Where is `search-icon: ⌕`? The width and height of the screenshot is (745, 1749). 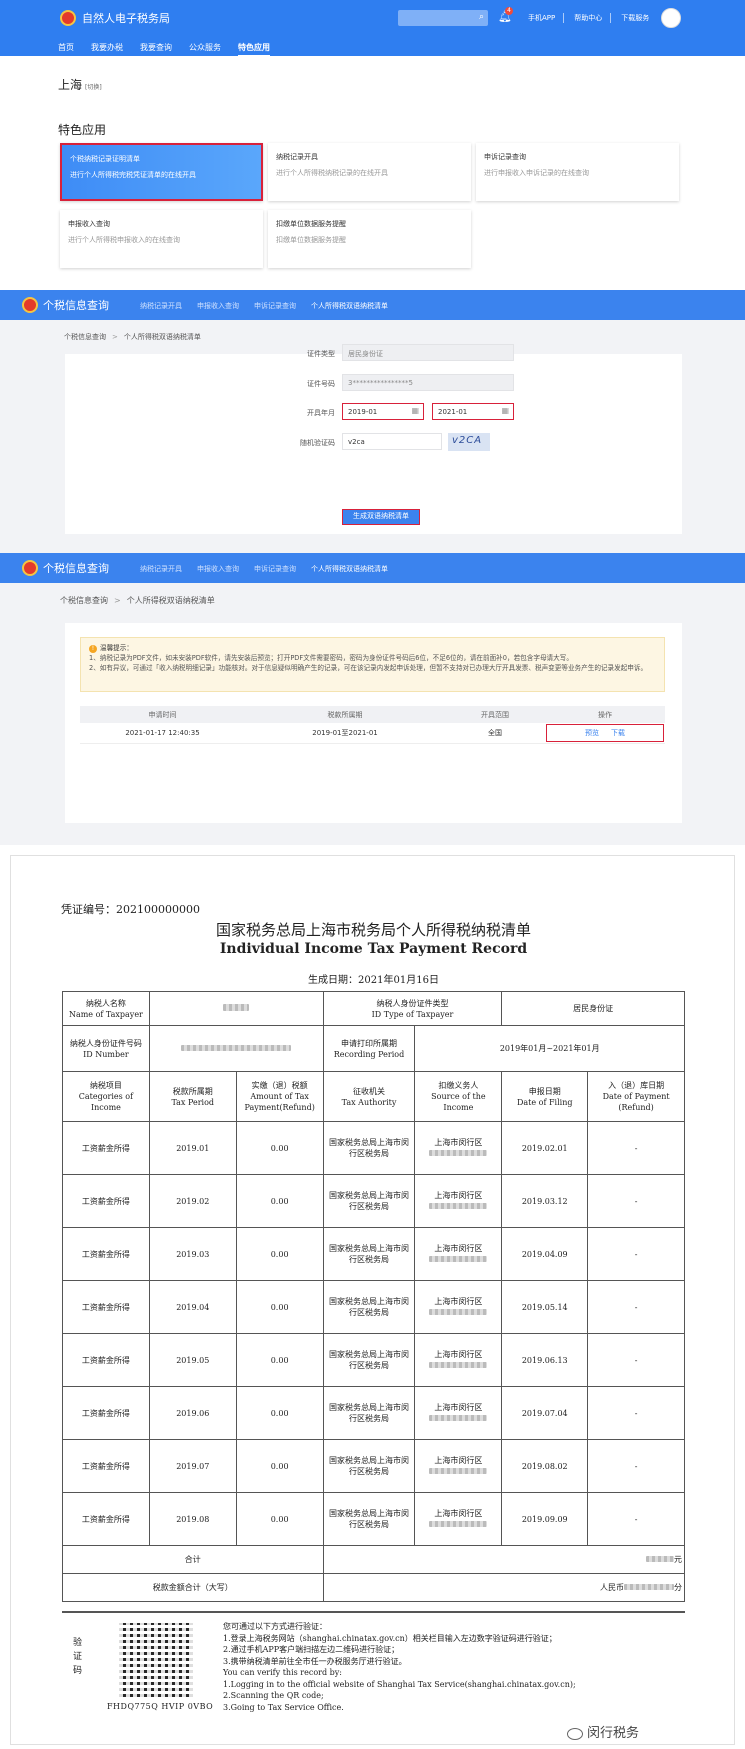 search-icon: ⌕ is located at coordinates (481, 17).